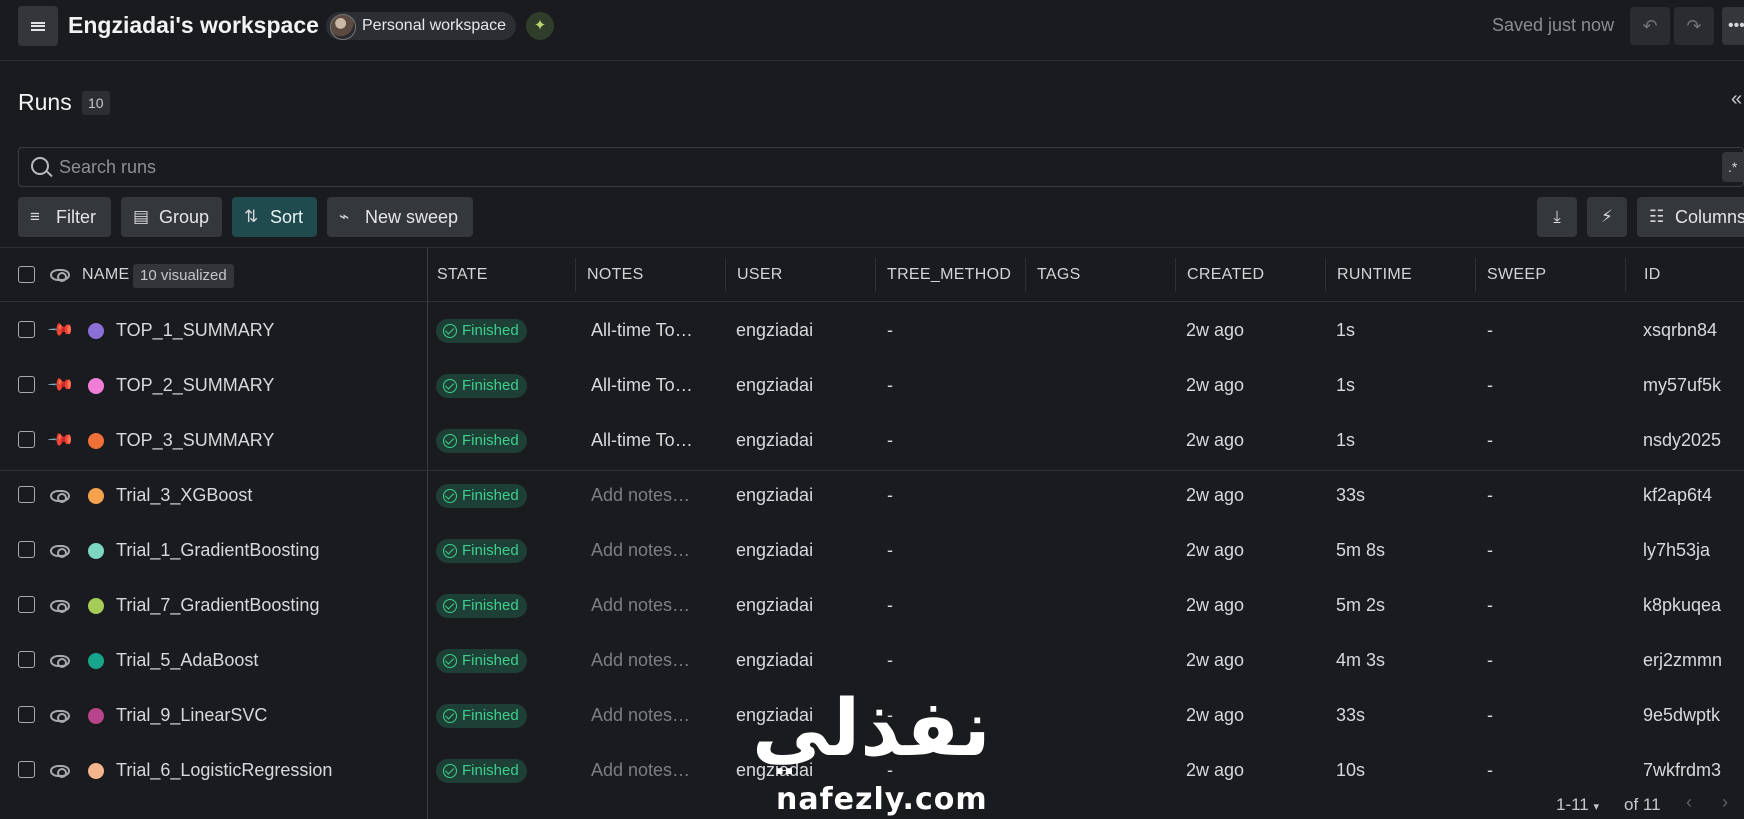 The width and height of the screenshot is (1744, 819). Describe the element at coordinates (195, 385) in the screenshot. I see `run-name: TOP_2_SUMMARY` at that location.